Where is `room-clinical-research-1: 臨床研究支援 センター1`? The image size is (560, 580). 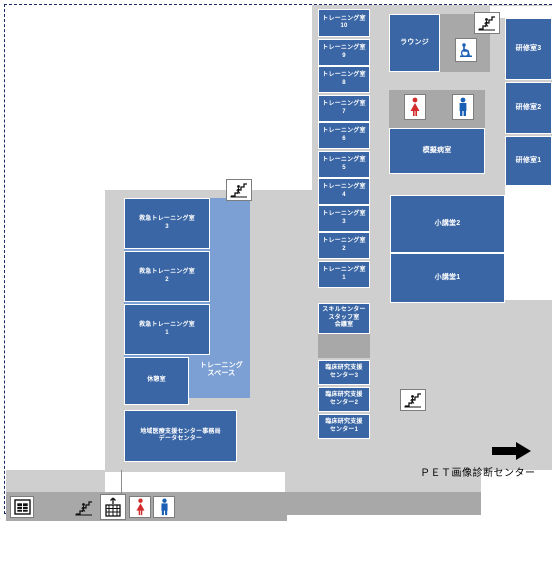
room-clinical-research-1: 臨床研究支援 センター1 is located at coordinates (344, 426).